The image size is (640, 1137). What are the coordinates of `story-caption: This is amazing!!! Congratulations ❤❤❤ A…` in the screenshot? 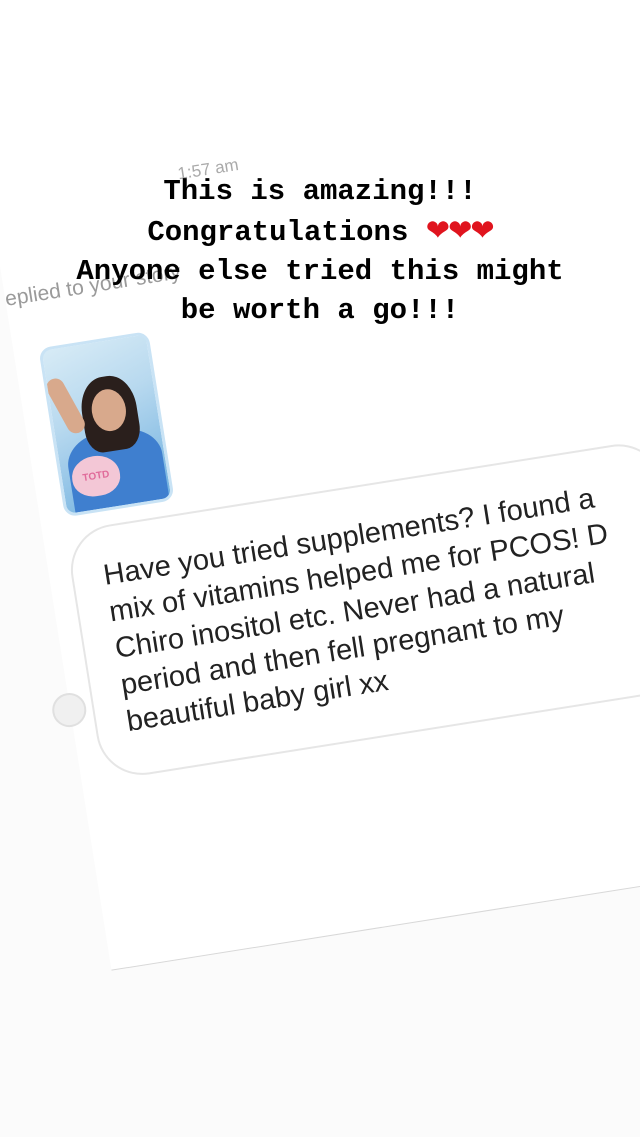 It's located at (320, 251).